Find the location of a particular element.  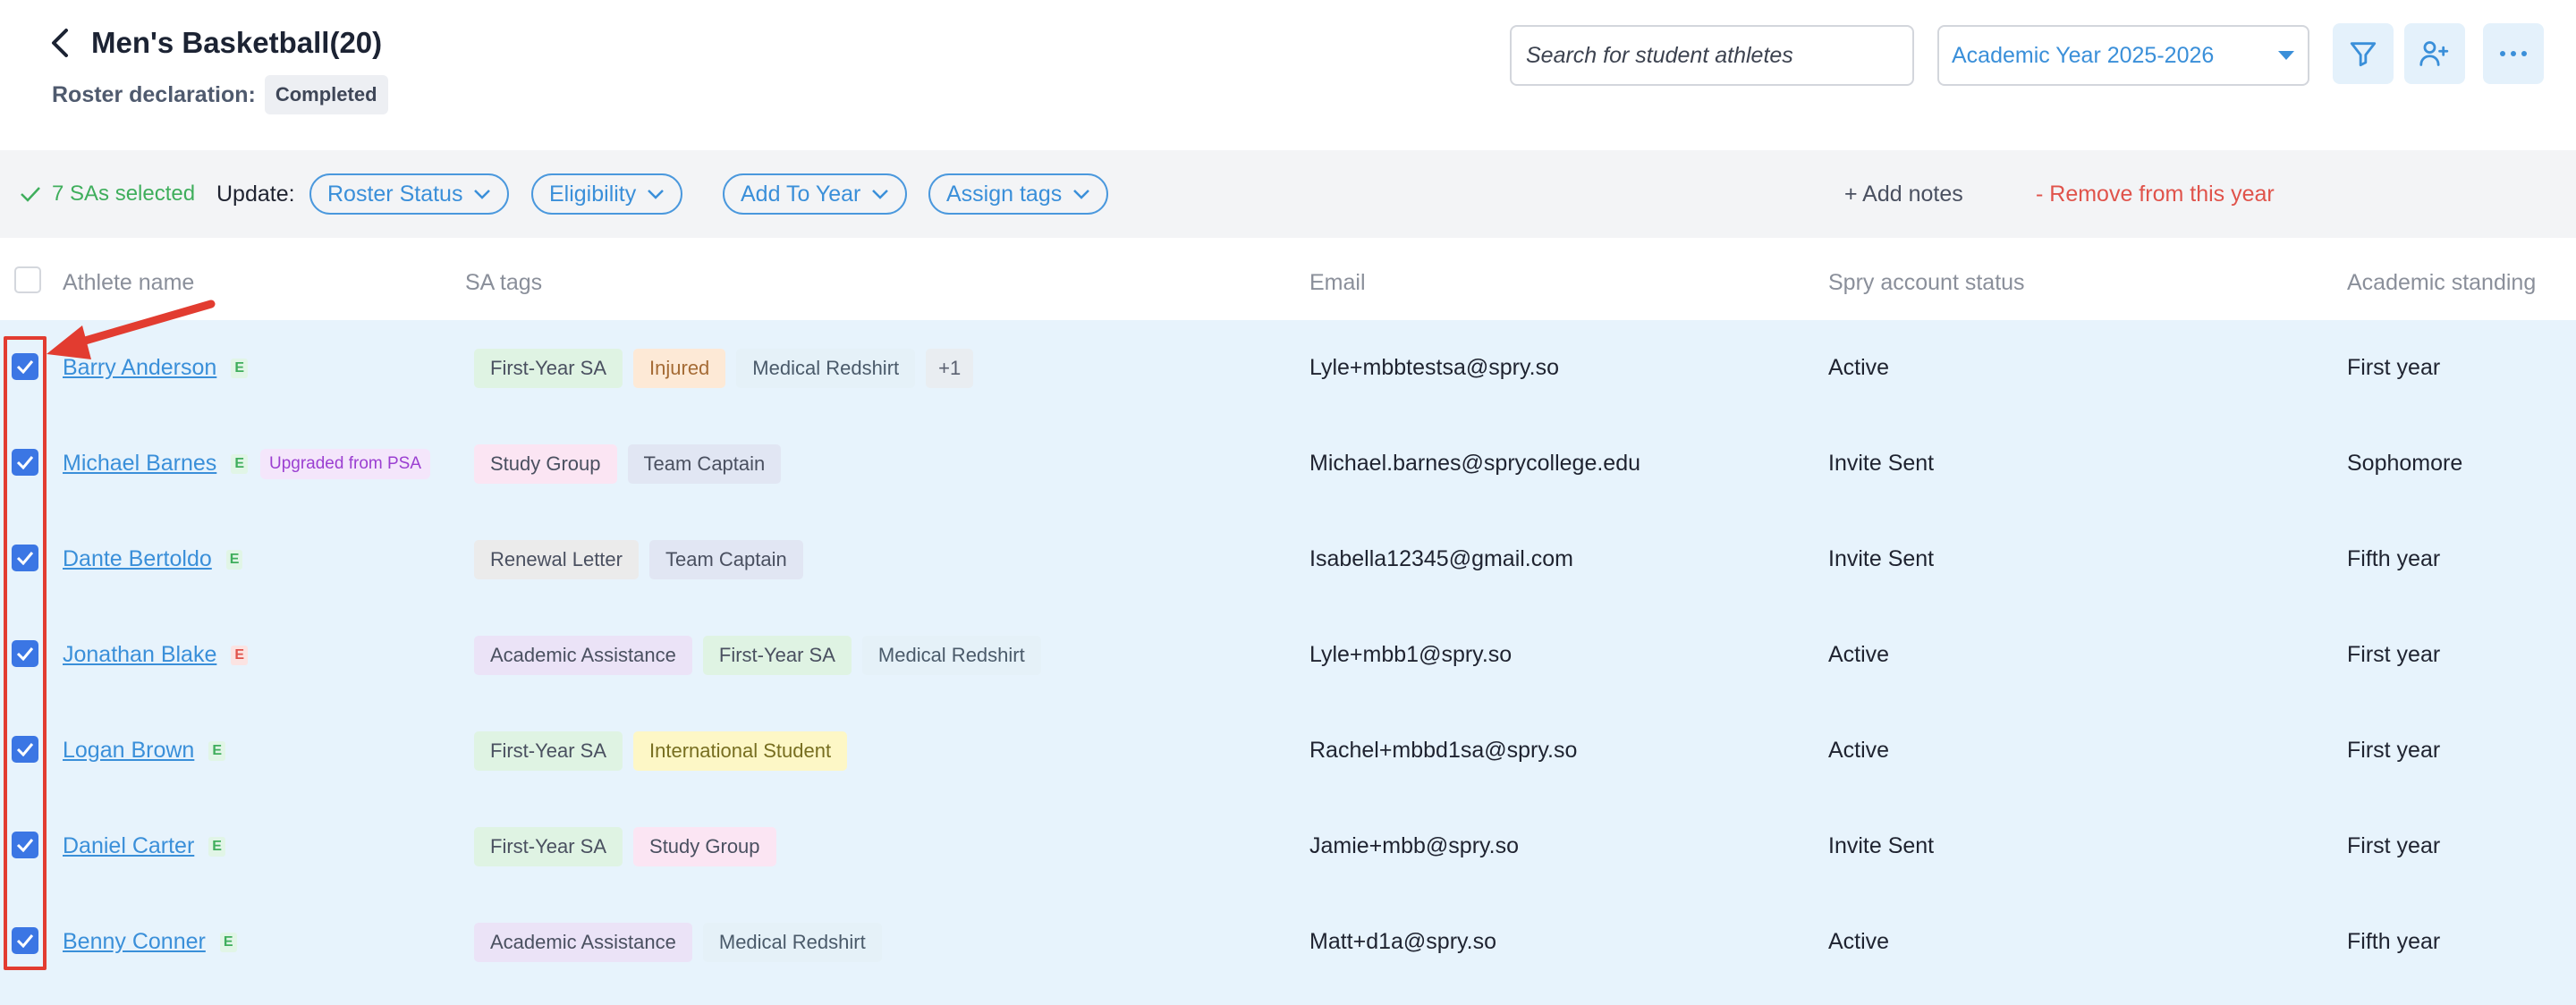

athlete-cell: Daniel Carter E is located at coordinates (144, 846).